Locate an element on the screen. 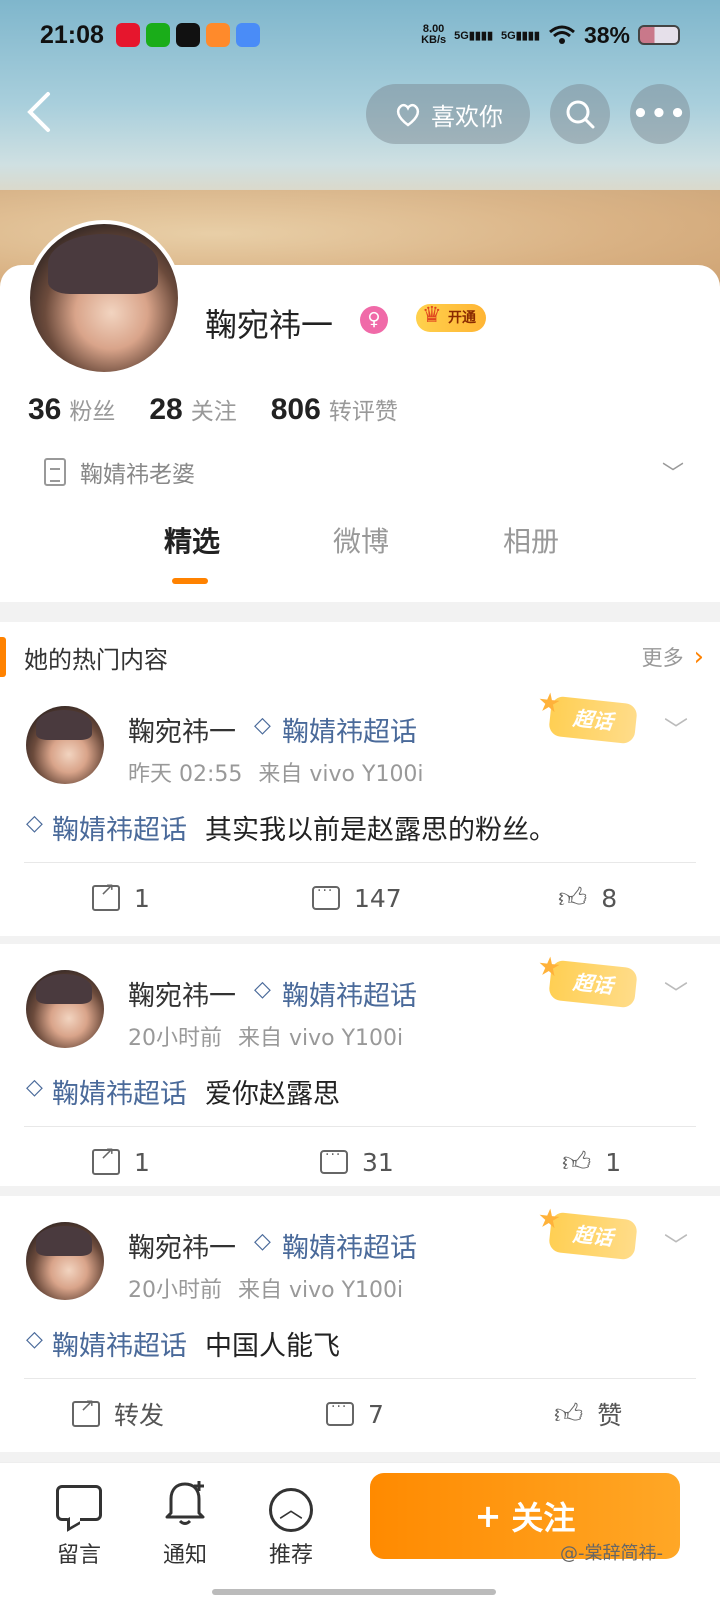  leave-message-button: 留言 is located at coordinates (79, 1523).